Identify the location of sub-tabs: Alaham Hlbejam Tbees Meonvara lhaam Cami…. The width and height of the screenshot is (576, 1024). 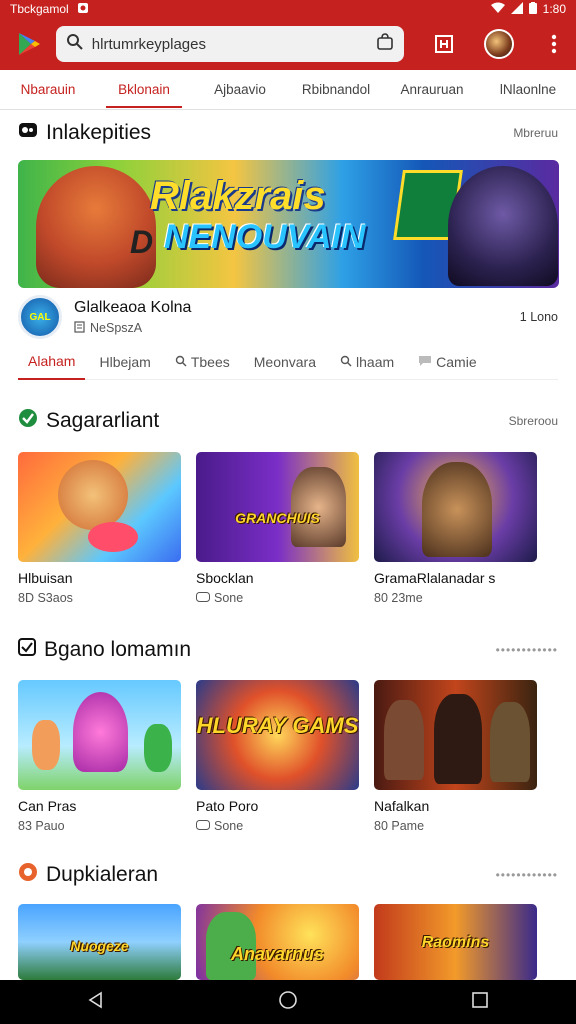
(288, 362).